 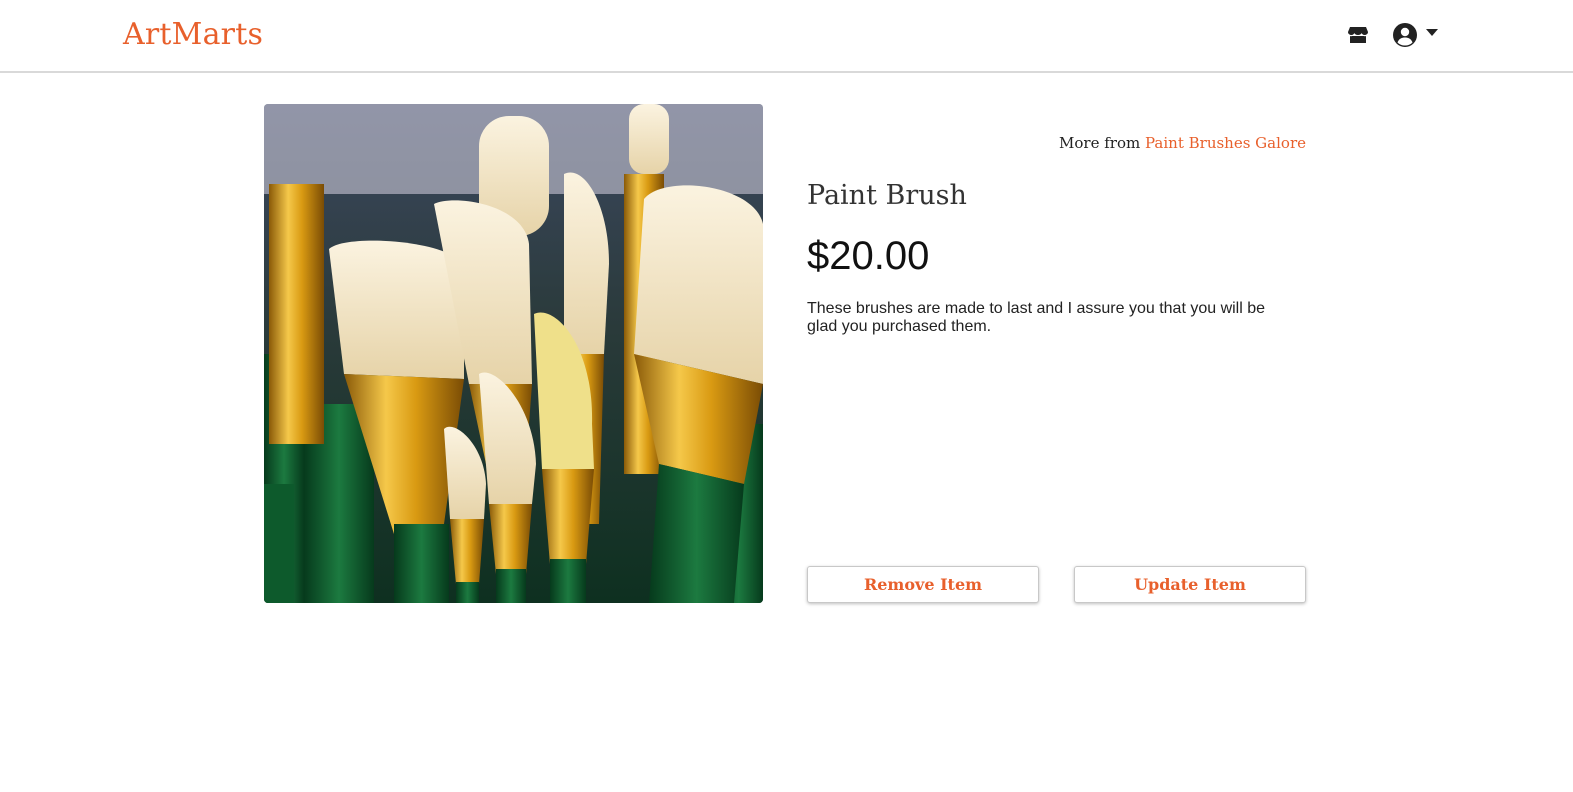 What do you see at coordinates (193, 35) in the screenshot?
I see `logo-link: ArtMarts` at bounding box center [193, 35].